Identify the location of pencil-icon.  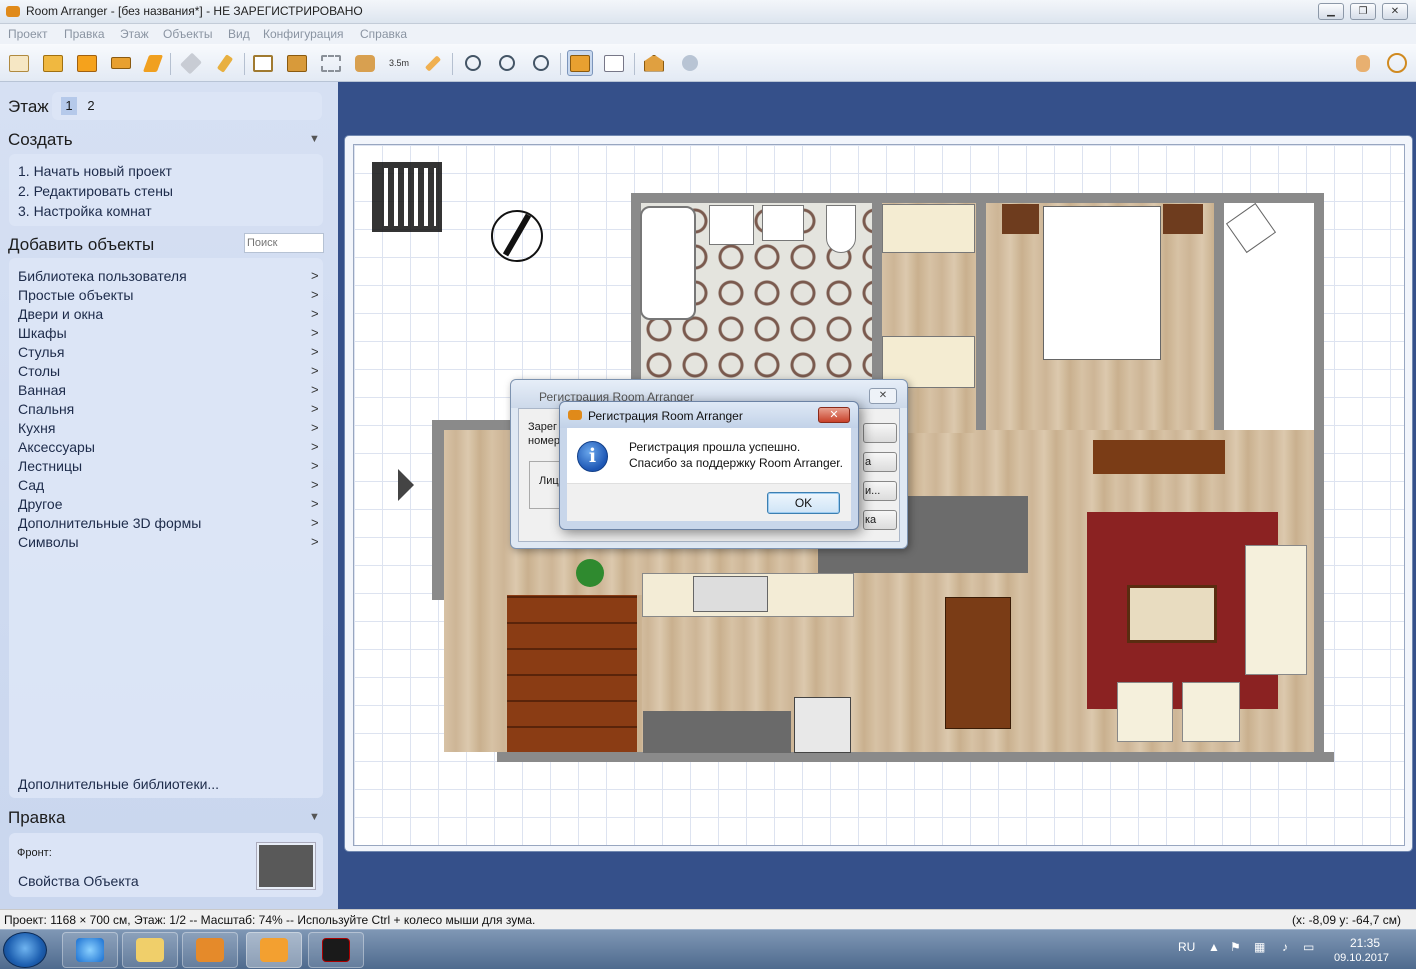
(433, 63).